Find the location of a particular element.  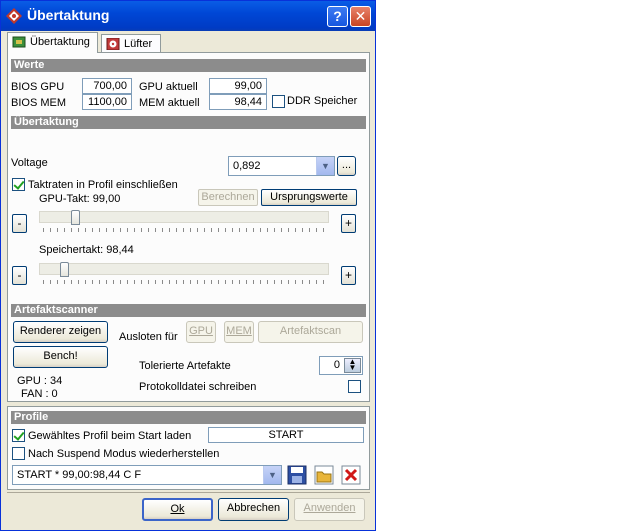

chip-icon is located at coordinates (19, 42).